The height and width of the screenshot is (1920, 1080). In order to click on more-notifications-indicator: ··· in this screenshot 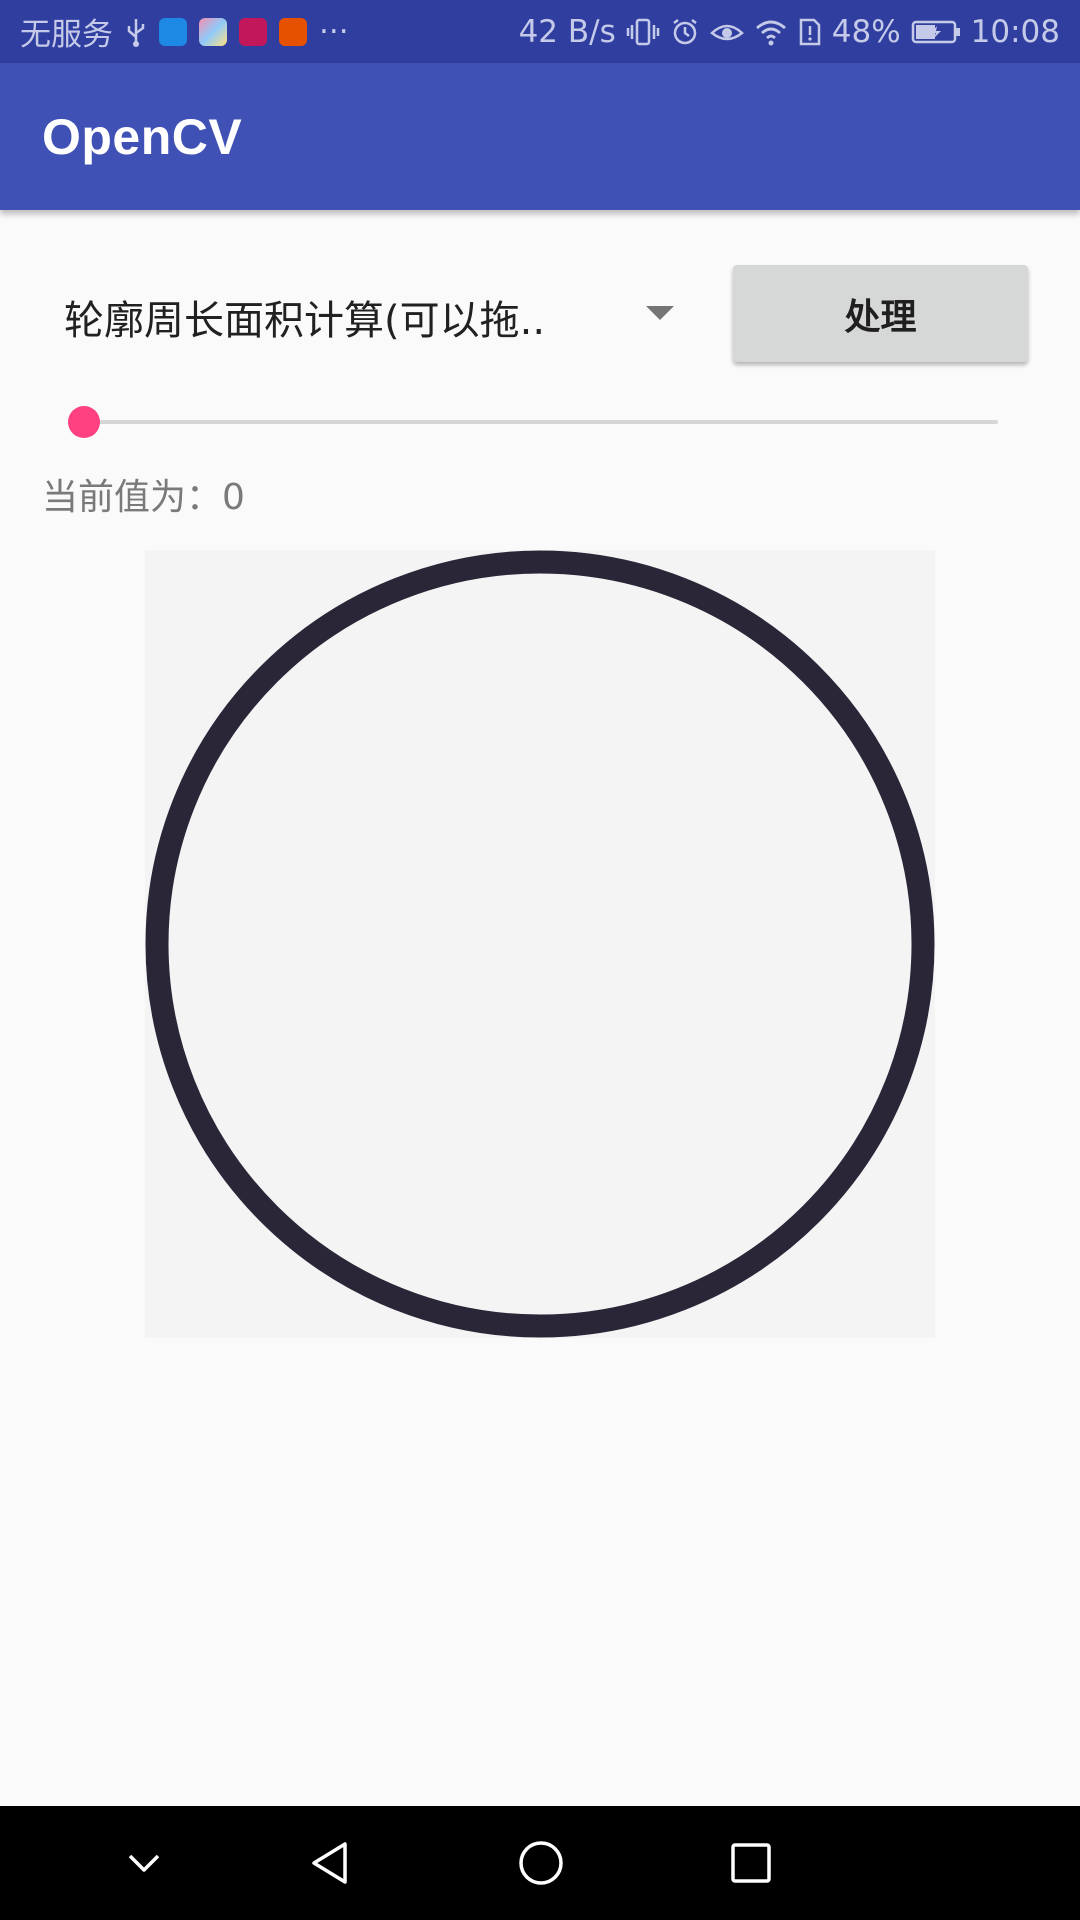, I will do `click(334, 31)`.